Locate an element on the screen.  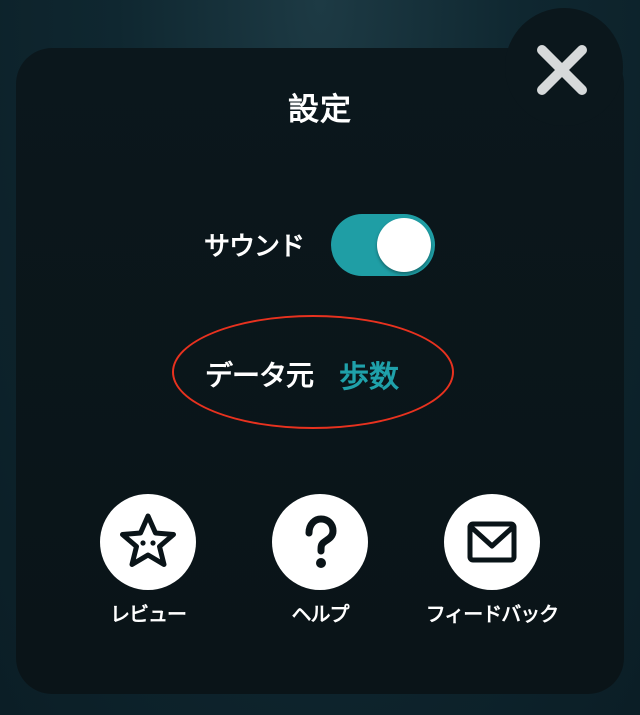
star-face-icon is located at coordinates (148, 540).